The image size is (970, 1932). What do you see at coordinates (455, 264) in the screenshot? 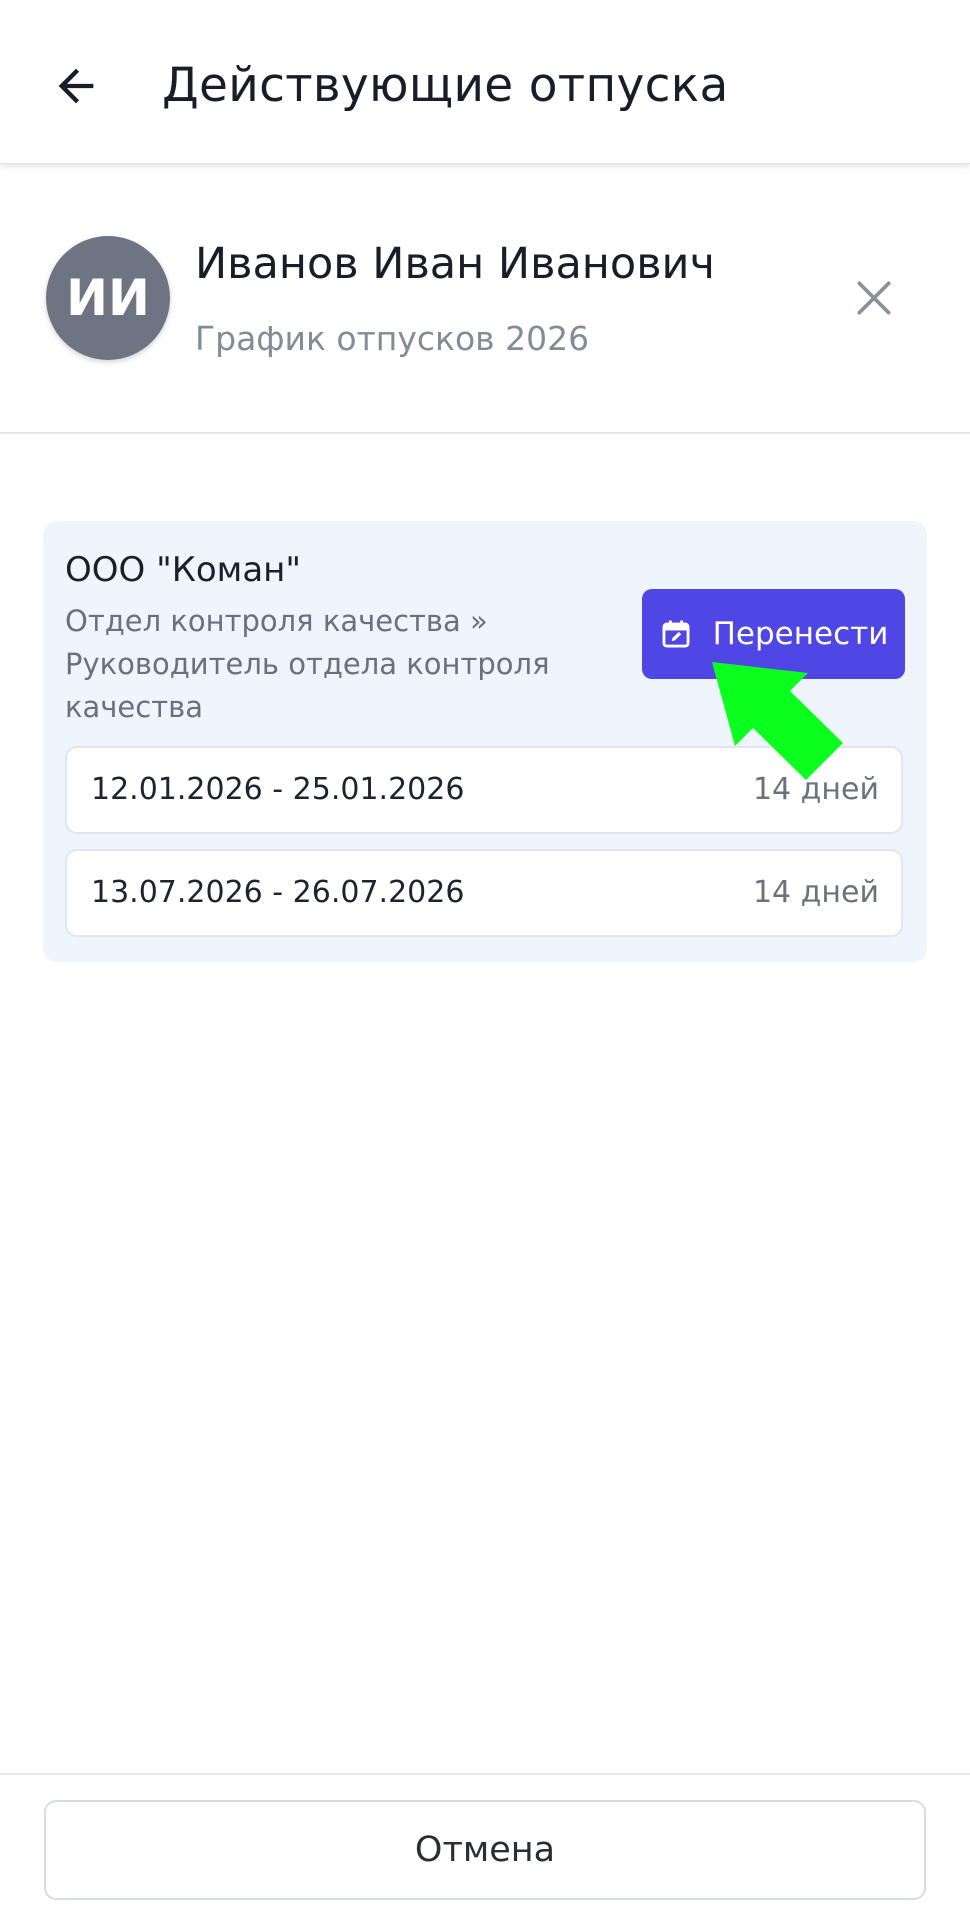
I see `employee-name: Иванов Иван Иванович` at bounding box center [455, 264].